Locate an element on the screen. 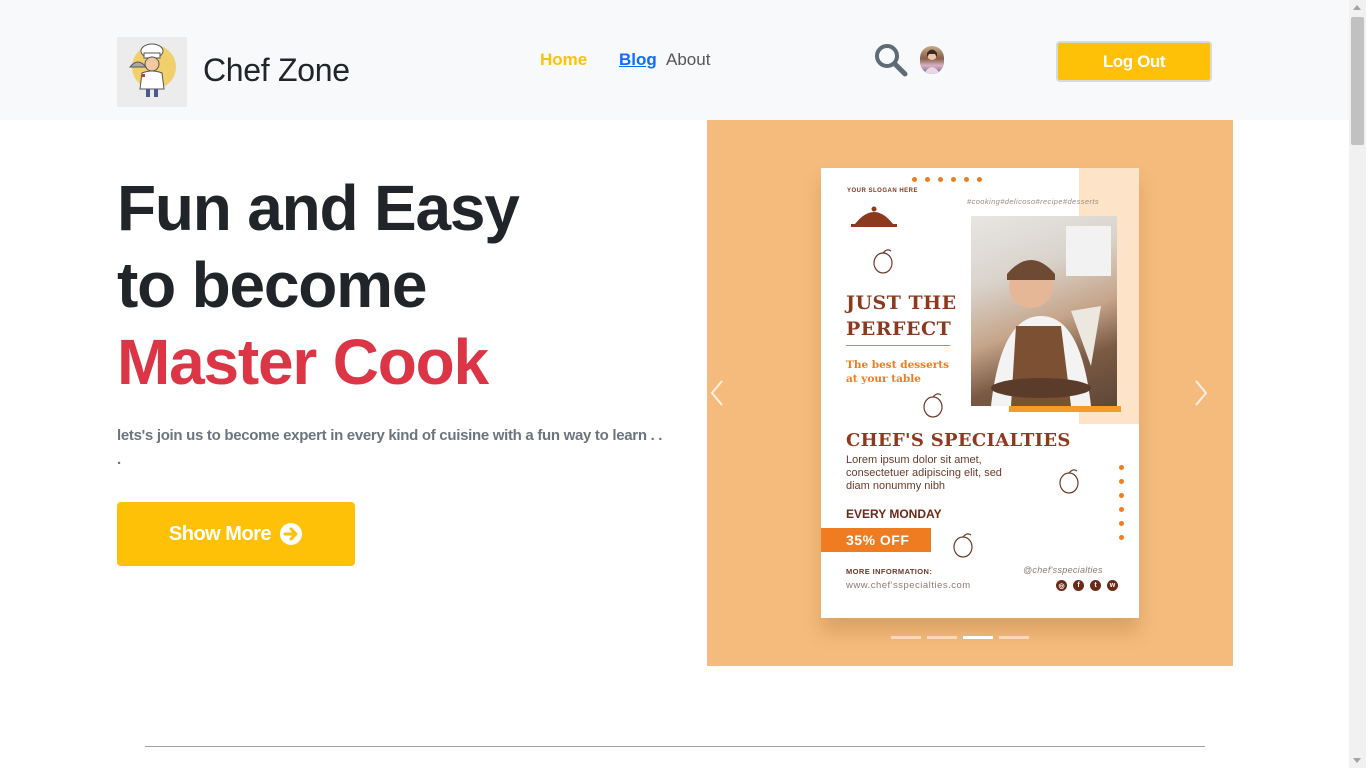 The width and height of the screenshot is (1366, 768). poster-description-2: consectetuer adipiscing elit, sed is located at coordinates (924, 473).